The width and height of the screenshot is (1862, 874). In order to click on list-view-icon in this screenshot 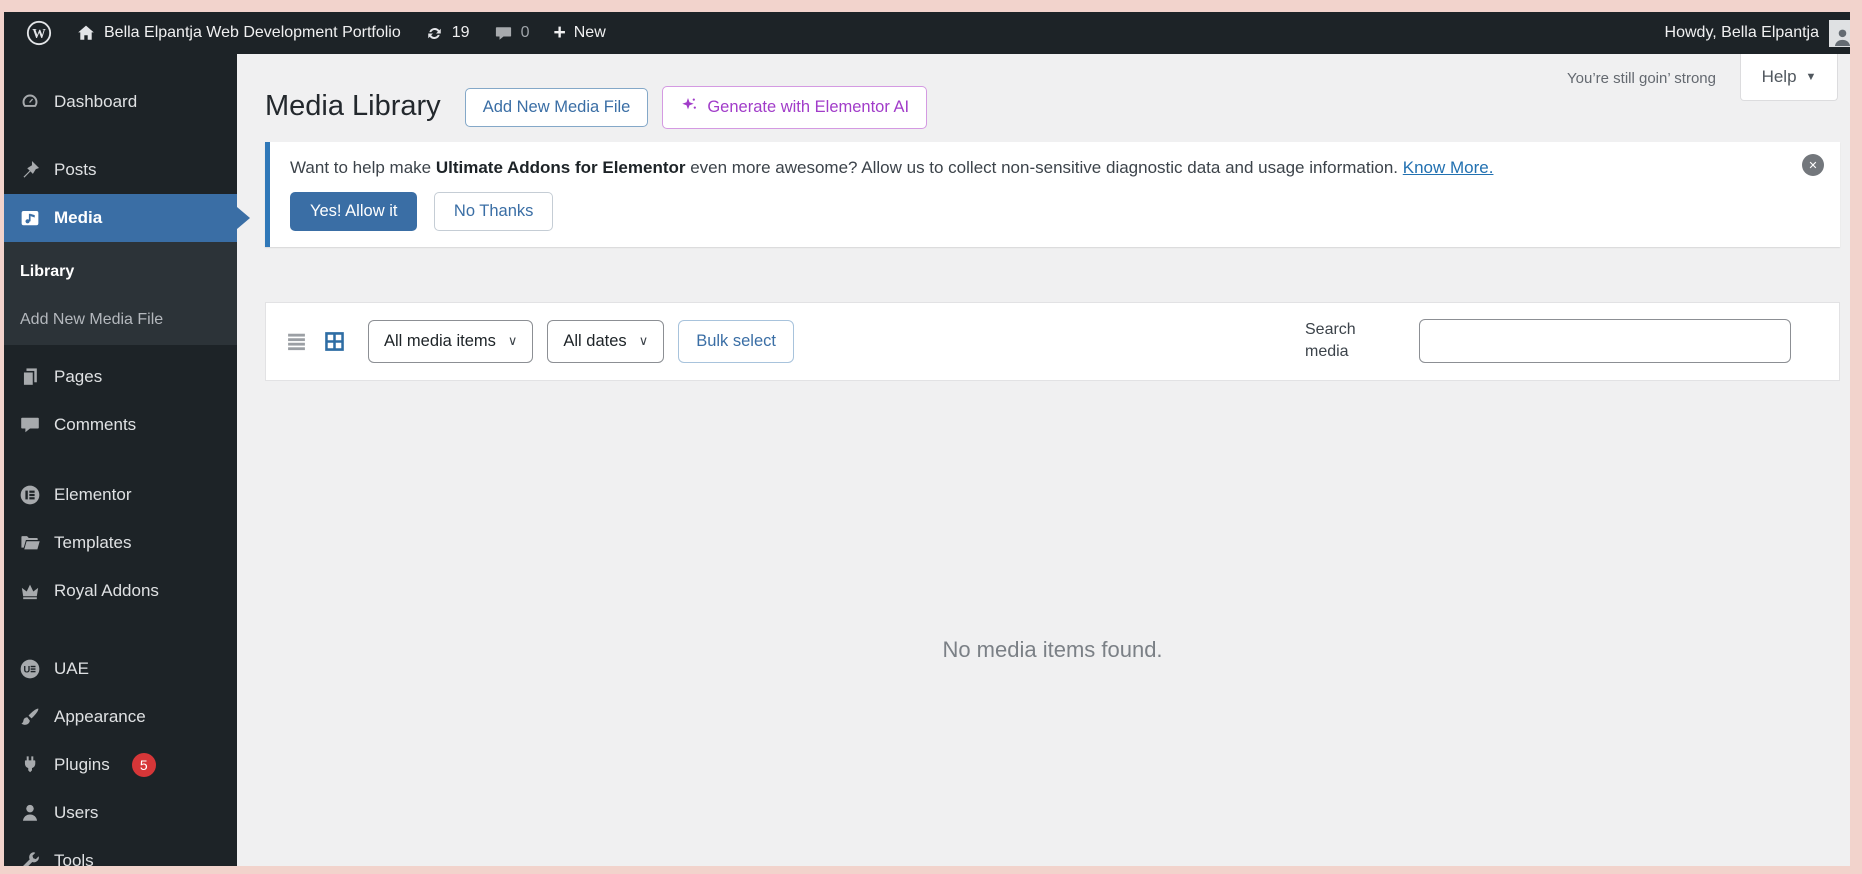, I will do `click(296, 341)`.